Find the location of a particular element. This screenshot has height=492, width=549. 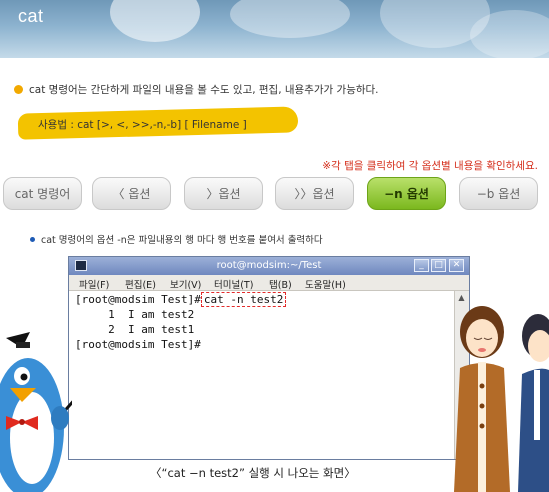

tab-input-redirect: 〈 옵션 is located at coordinates (131, 193).